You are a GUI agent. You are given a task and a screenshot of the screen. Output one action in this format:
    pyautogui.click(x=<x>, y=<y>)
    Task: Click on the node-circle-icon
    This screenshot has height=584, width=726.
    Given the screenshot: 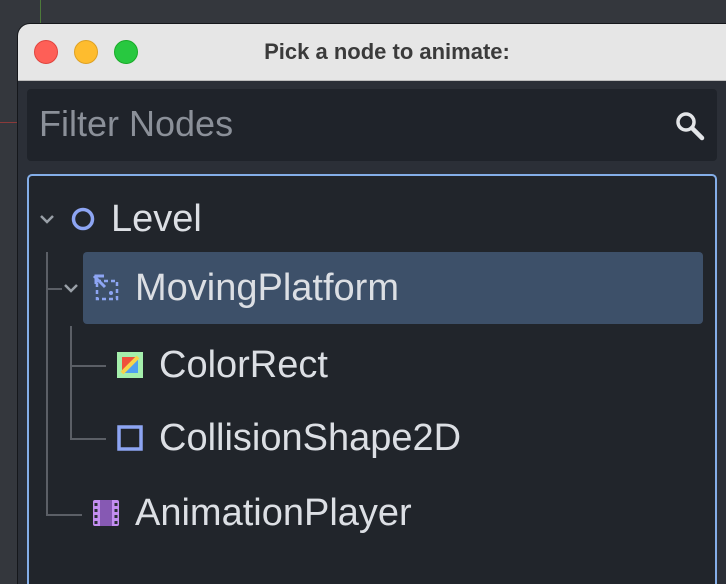 What is the action you would take?
    pyautogui.click(x=83, y=219)
    